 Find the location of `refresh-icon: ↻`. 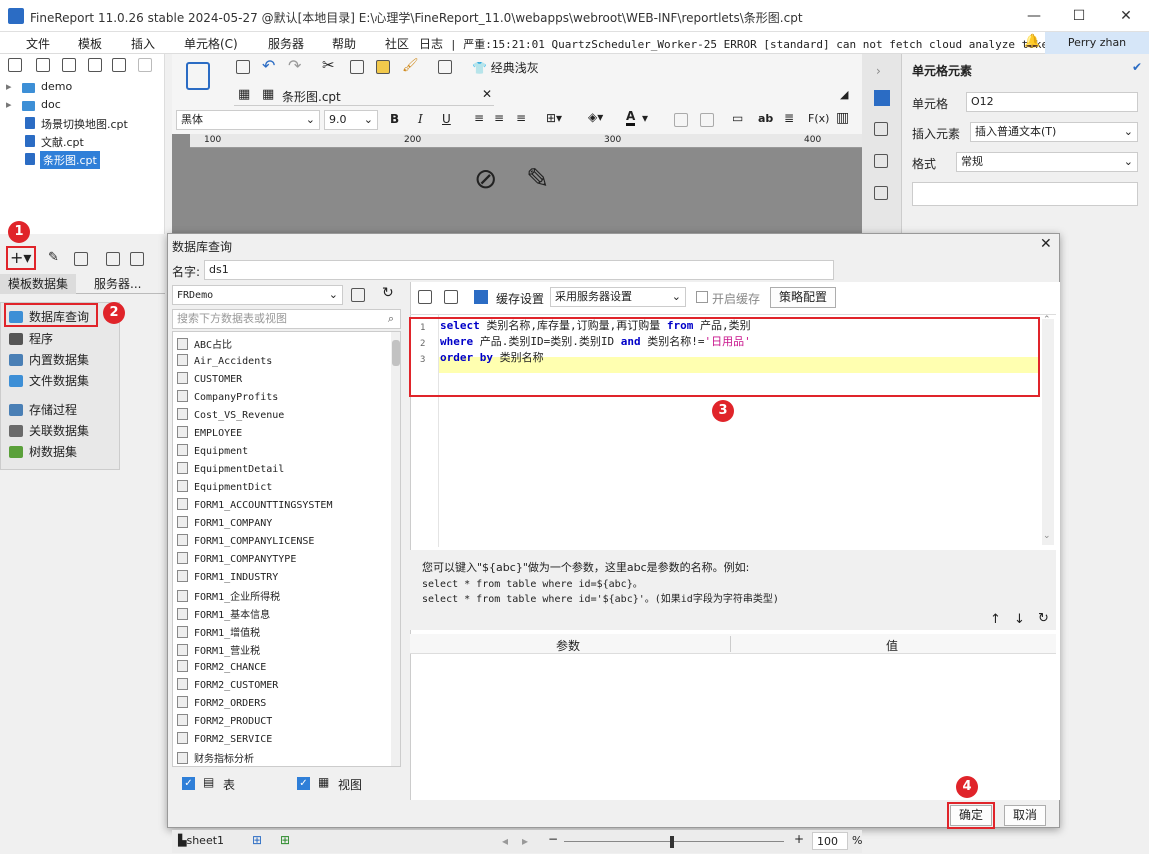

refresh-icon: ↻ is located at coordinates (388, 293).